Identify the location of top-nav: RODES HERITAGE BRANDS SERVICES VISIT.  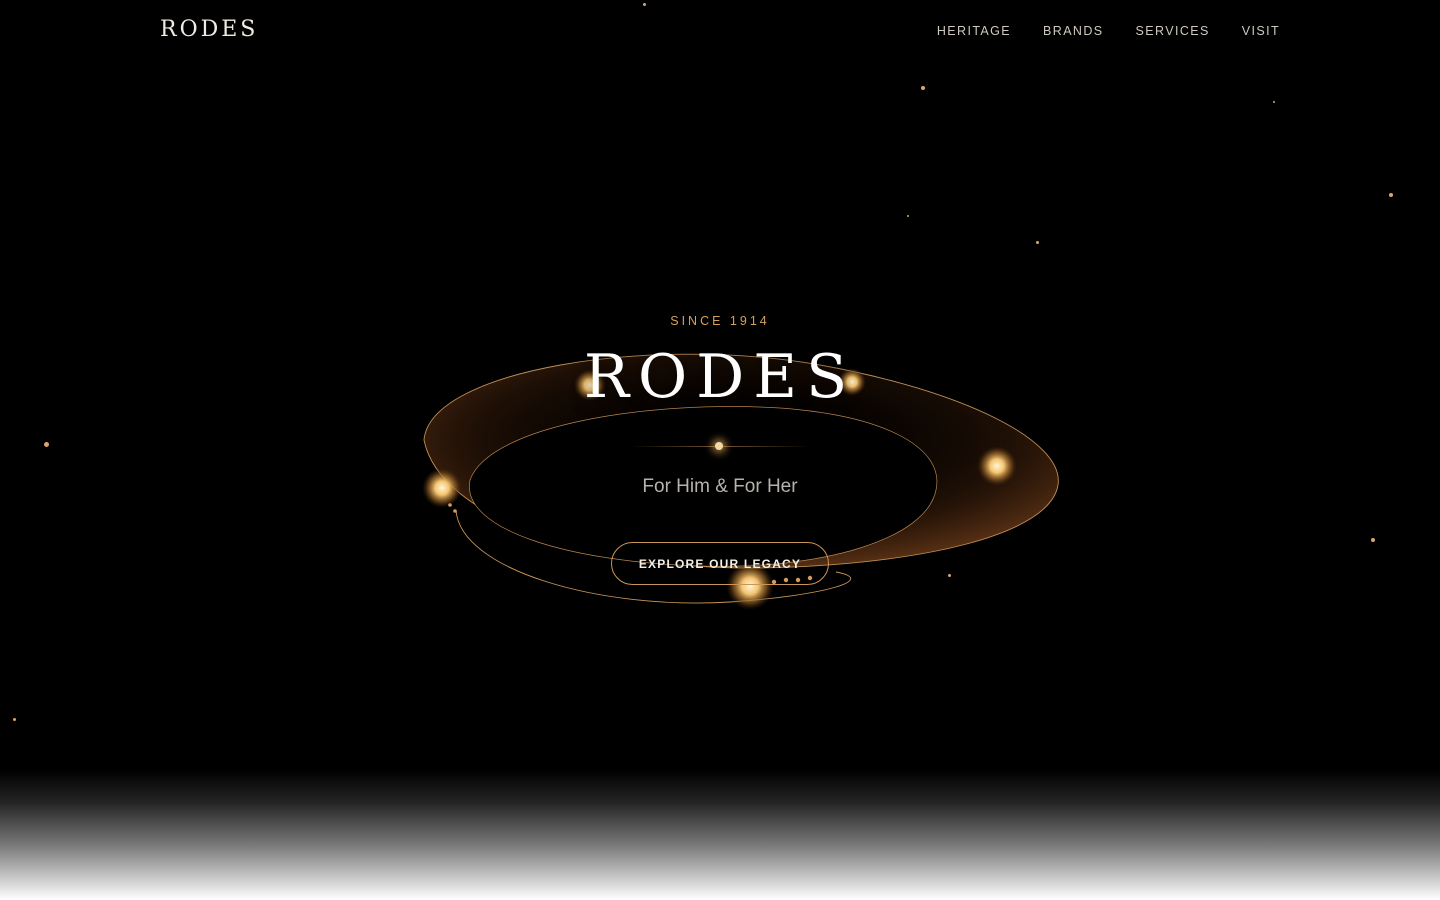
(720, 32).